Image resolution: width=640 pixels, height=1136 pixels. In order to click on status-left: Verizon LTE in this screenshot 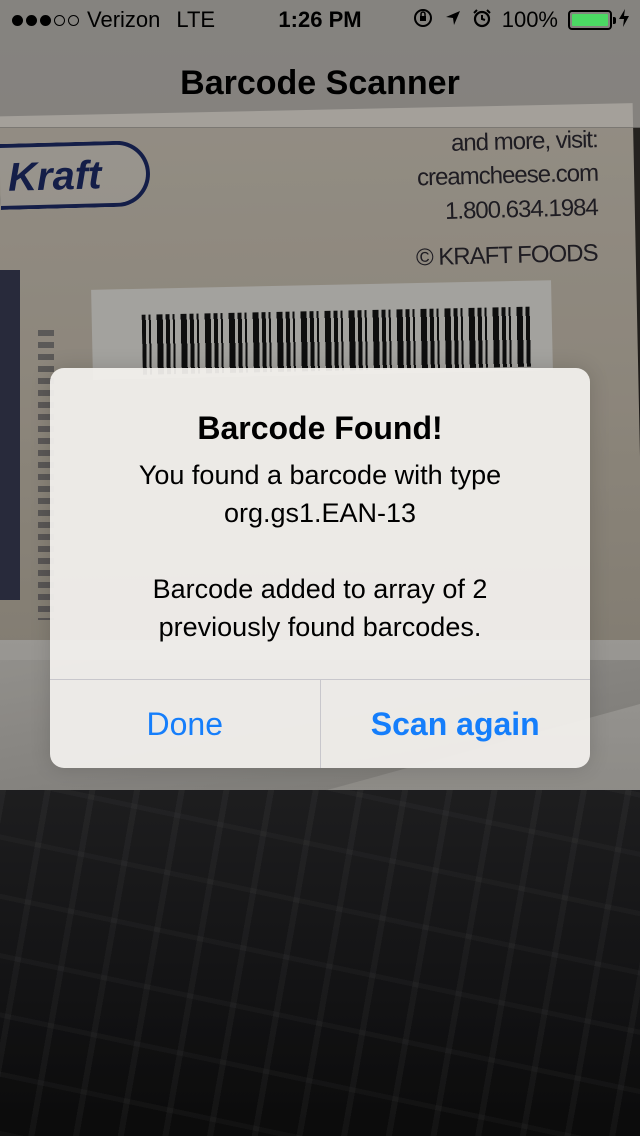, I will do `click(132, 20)`.